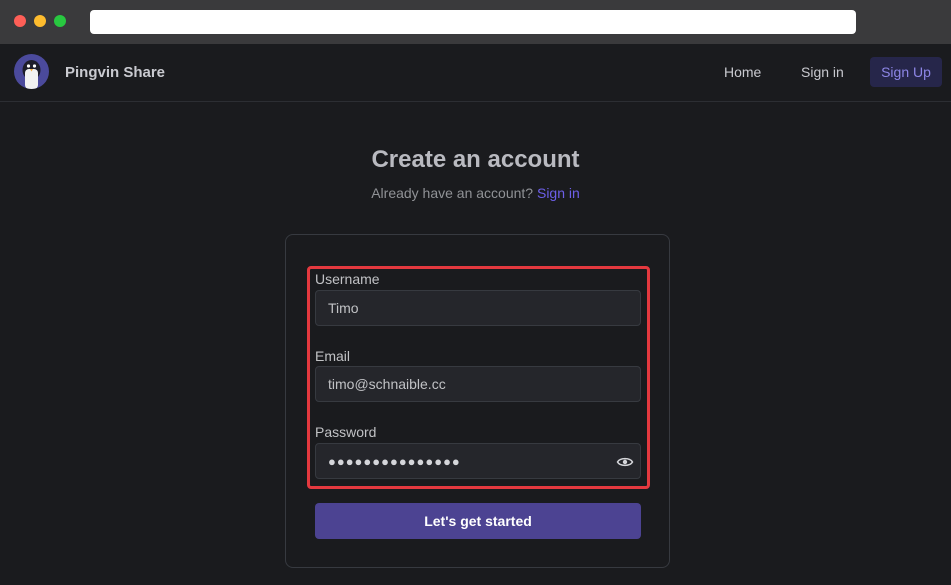 This screenshot has width=951, height=585. What do you see at coordinates (822, 72) in the screenshot?
I see `nav-sign-in-link: Sign in` at bounding box center [822, 72].